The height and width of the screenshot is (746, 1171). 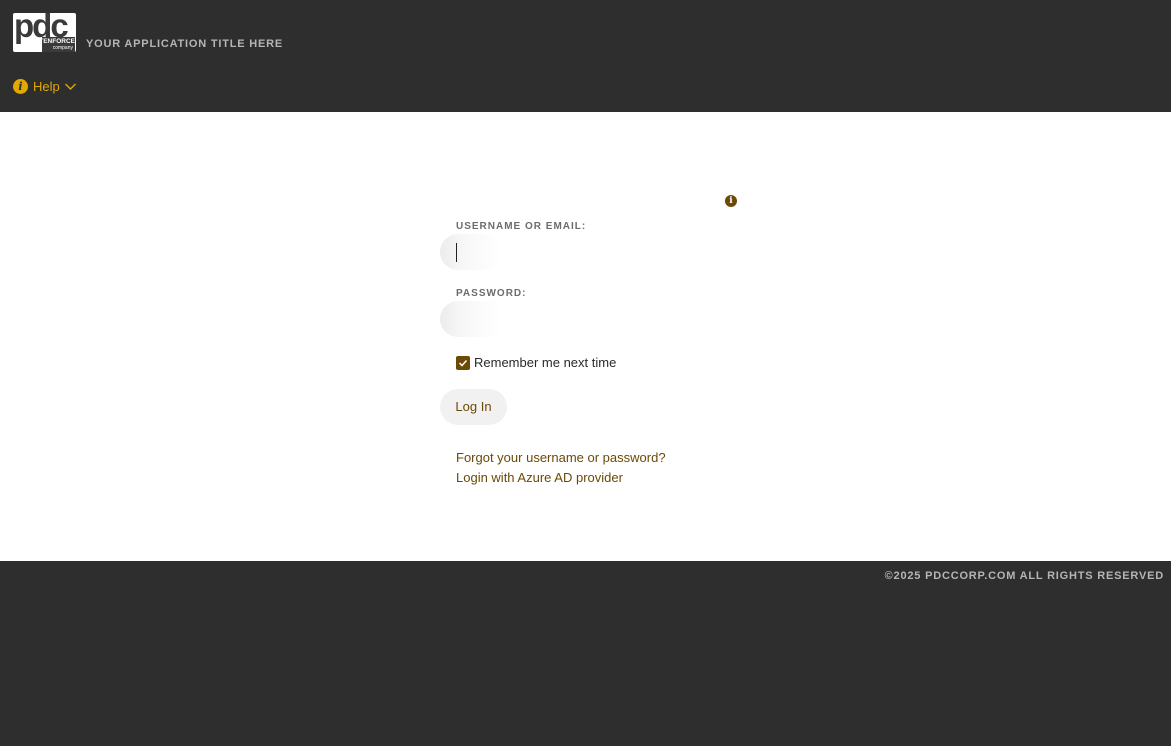 I want to click on app-title: YOUR APPLICATION TITLE HERE, so click(x=184, y=44).